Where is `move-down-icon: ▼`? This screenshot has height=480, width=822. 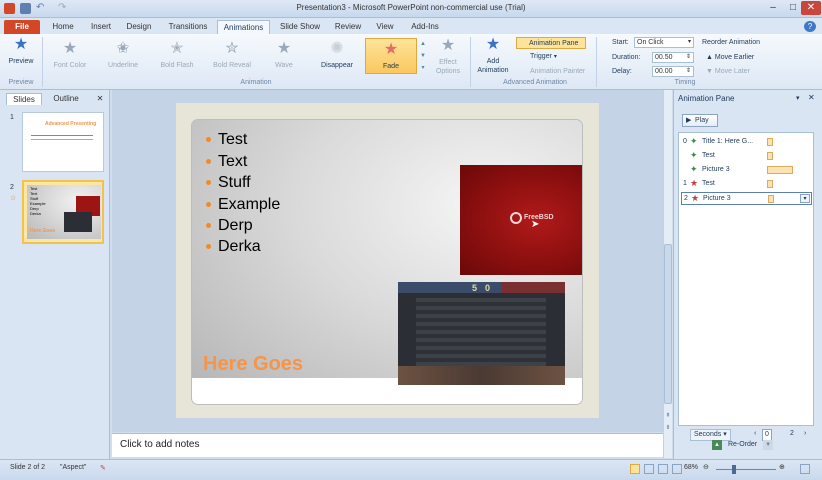
move-down-icon: ▼ is located at coordinates (768, 445).